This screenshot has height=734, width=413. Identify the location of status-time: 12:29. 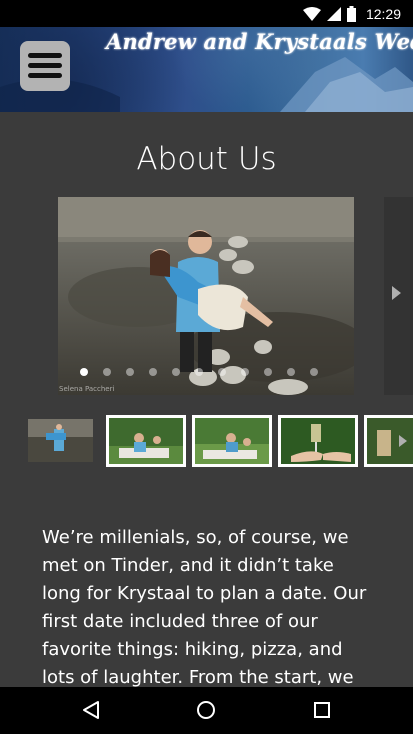
(383, 14).